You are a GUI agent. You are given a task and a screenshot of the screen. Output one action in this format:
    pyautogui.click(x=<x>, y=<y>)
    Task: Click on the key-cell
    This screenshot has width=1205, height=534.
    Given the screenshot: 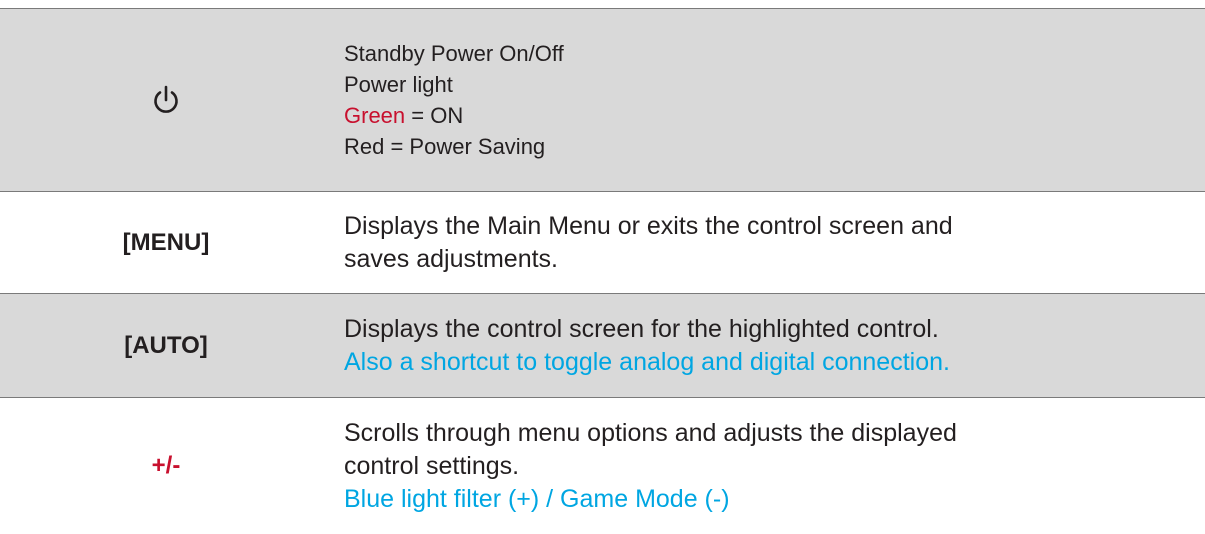 What is the action you would take?
    pyautogui.click(x=166, y=100)
    